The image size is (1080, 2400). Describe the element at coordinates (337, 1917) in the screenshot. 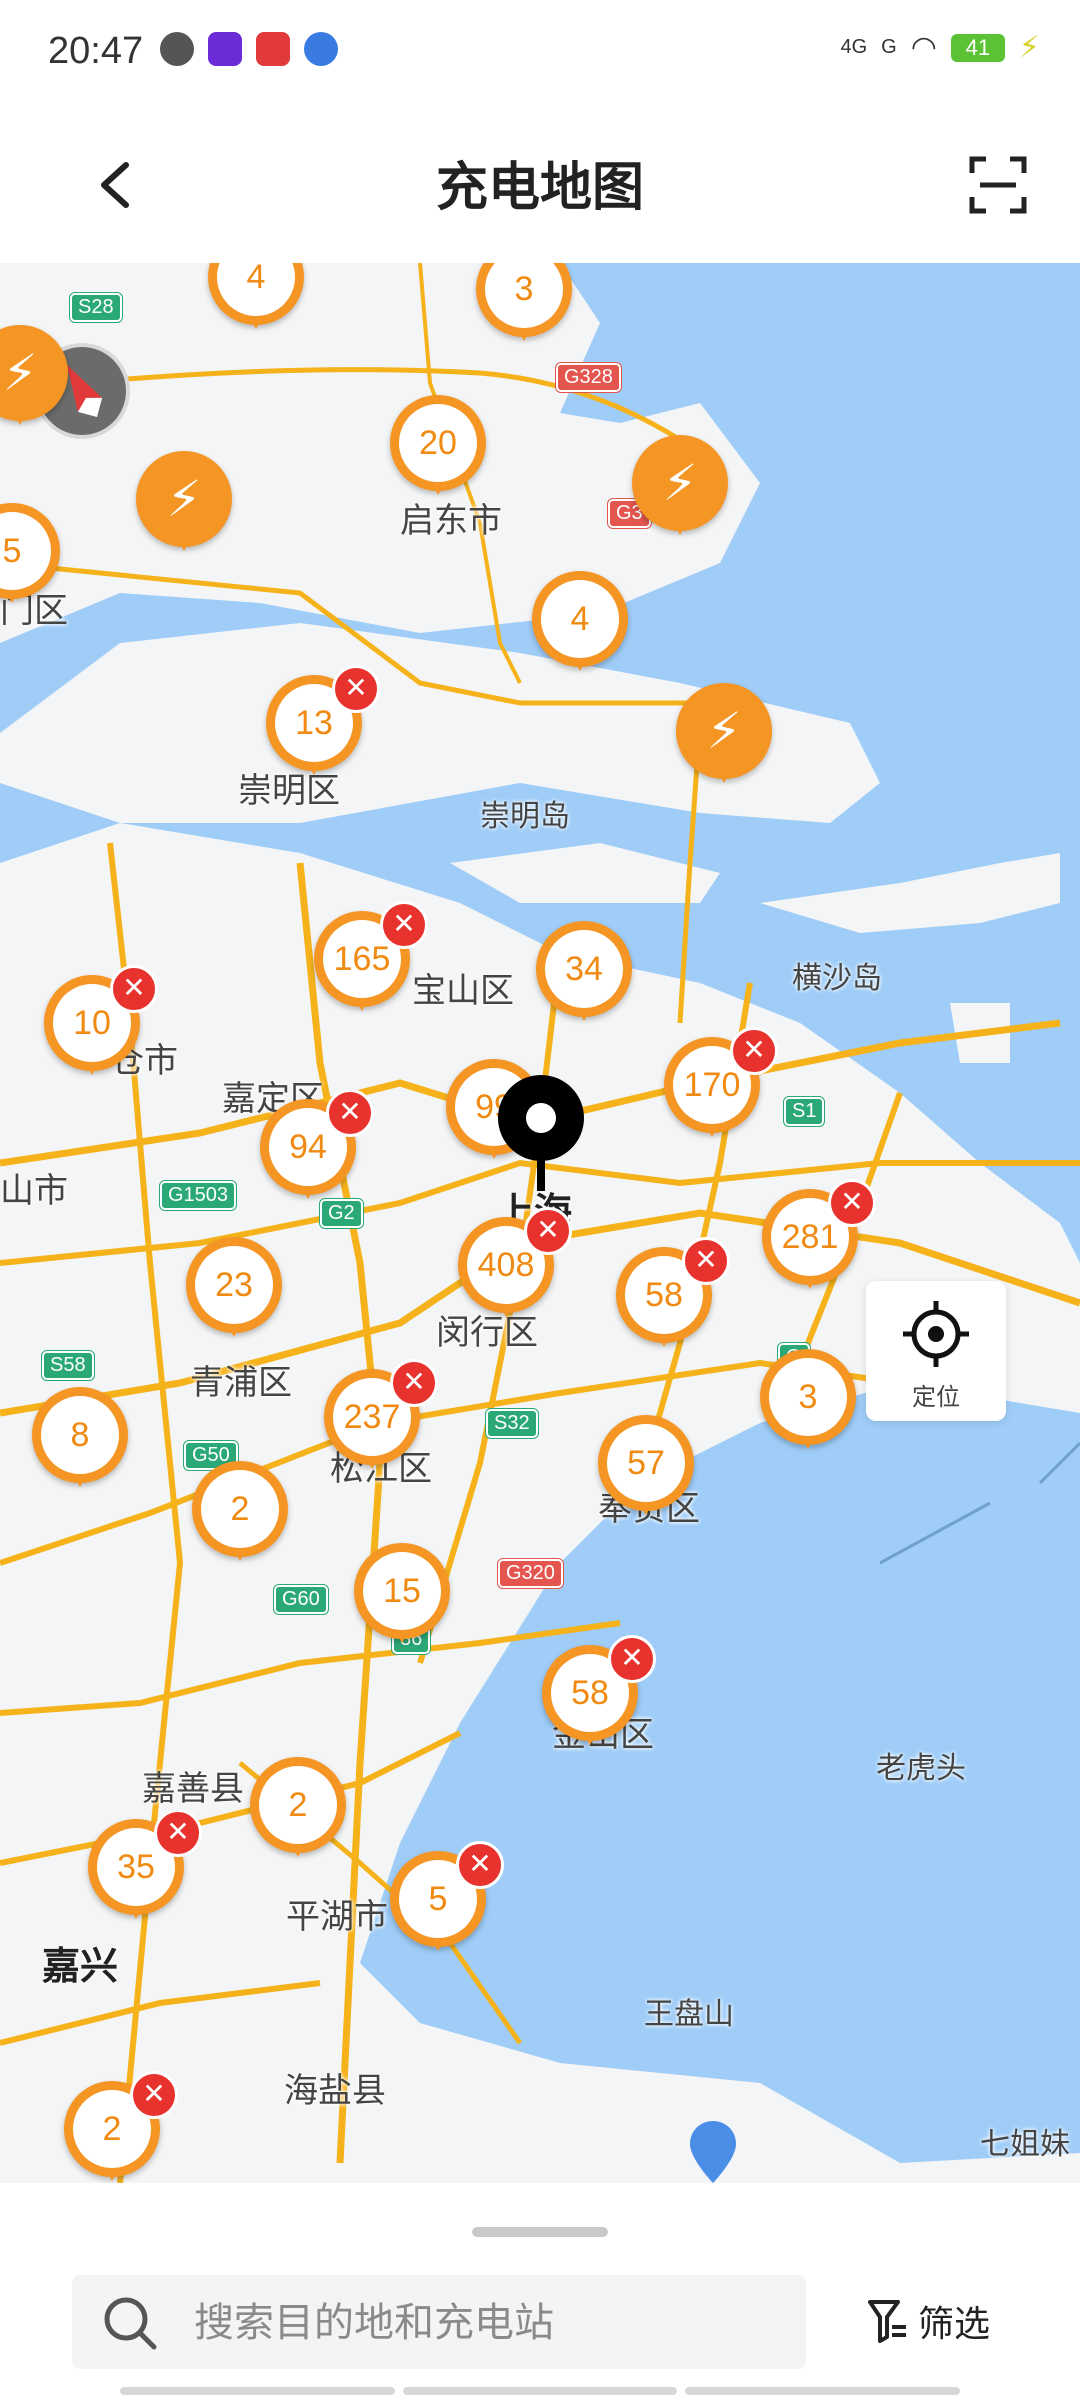

I see `place-label-pinghu: 平湖市` at that location.